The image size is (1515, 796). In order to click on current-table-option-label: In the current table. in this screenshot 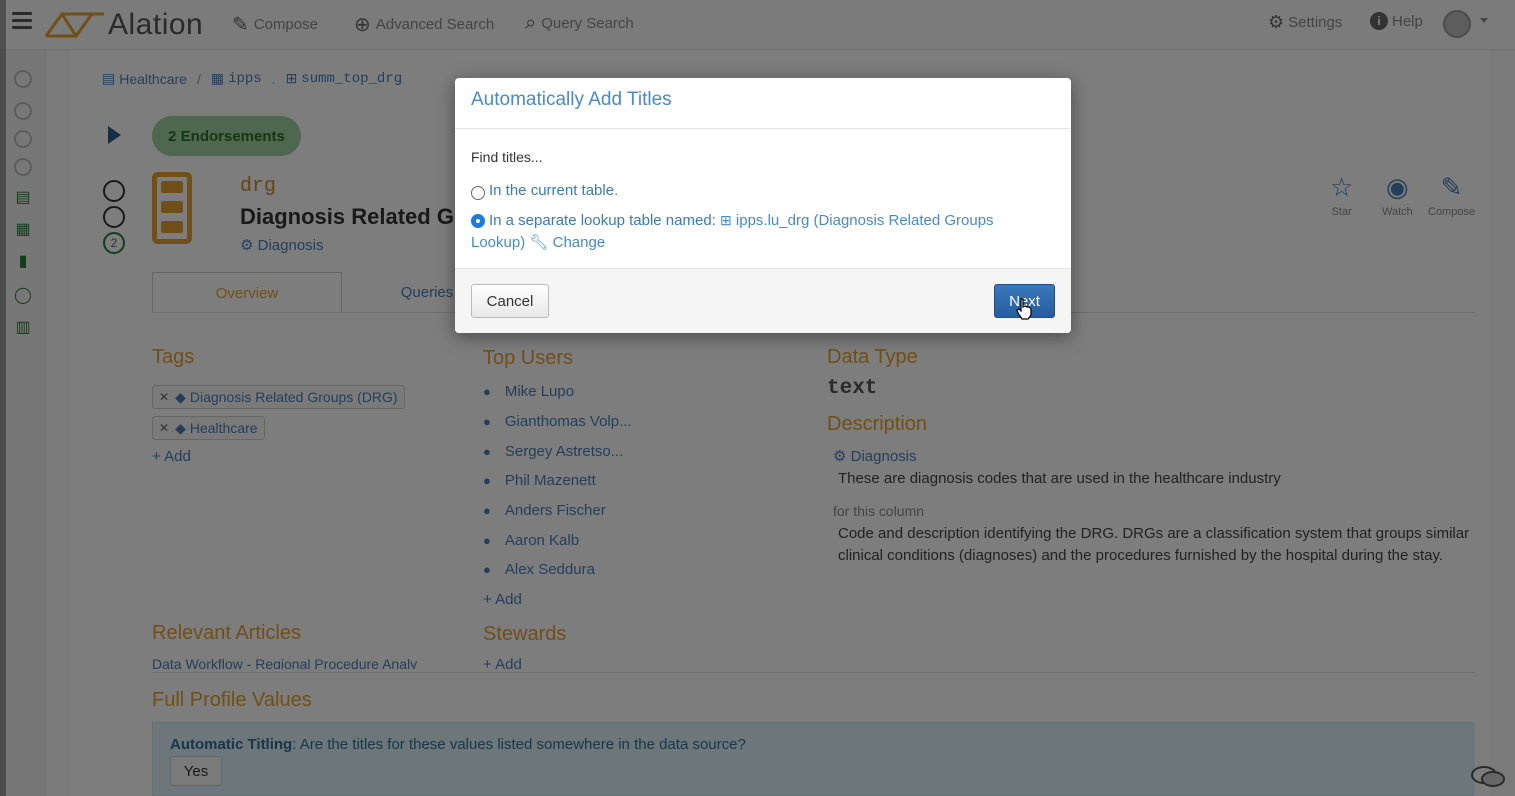, I will do `click(553, 190)`.